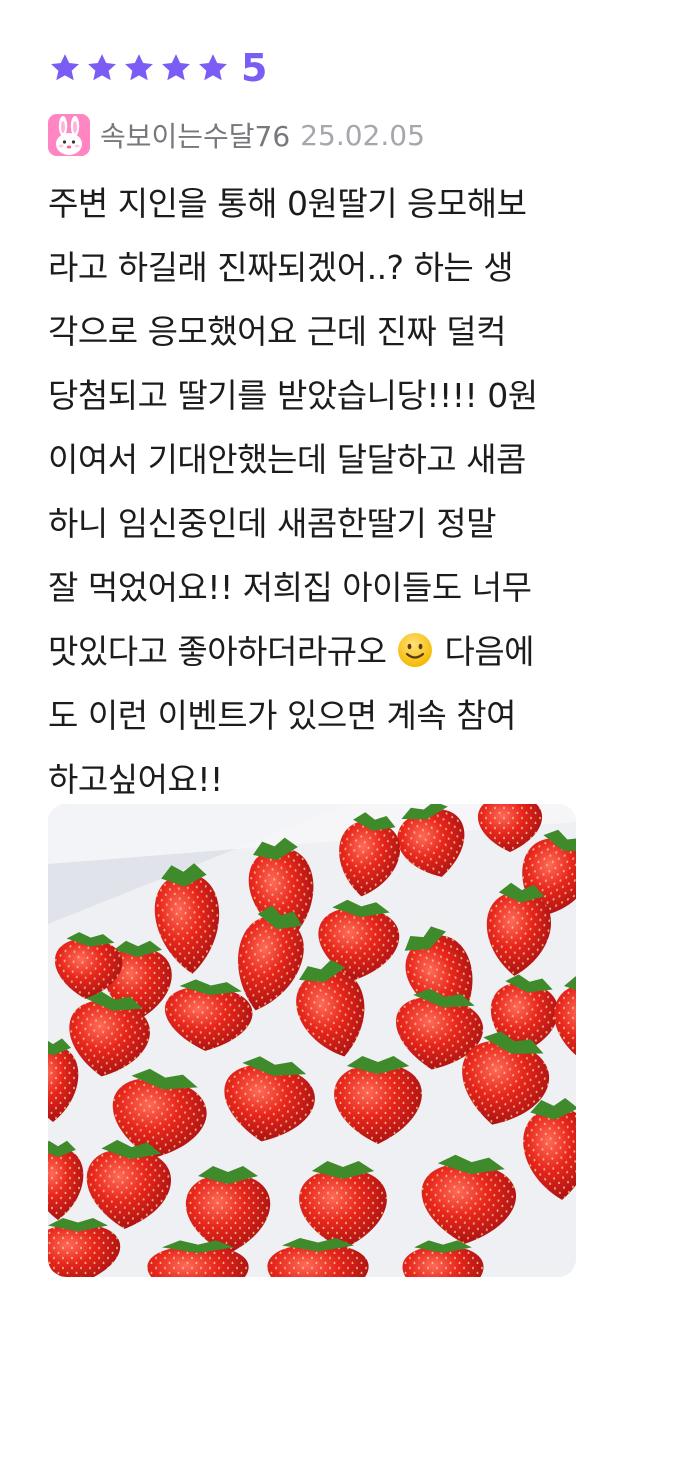  What do you see at coordinates (290, 587) in the screenshot?
I see `review-line: 잘 먹었어요!! 저희집 아이들도 너무` at bounding box center [290, 587].